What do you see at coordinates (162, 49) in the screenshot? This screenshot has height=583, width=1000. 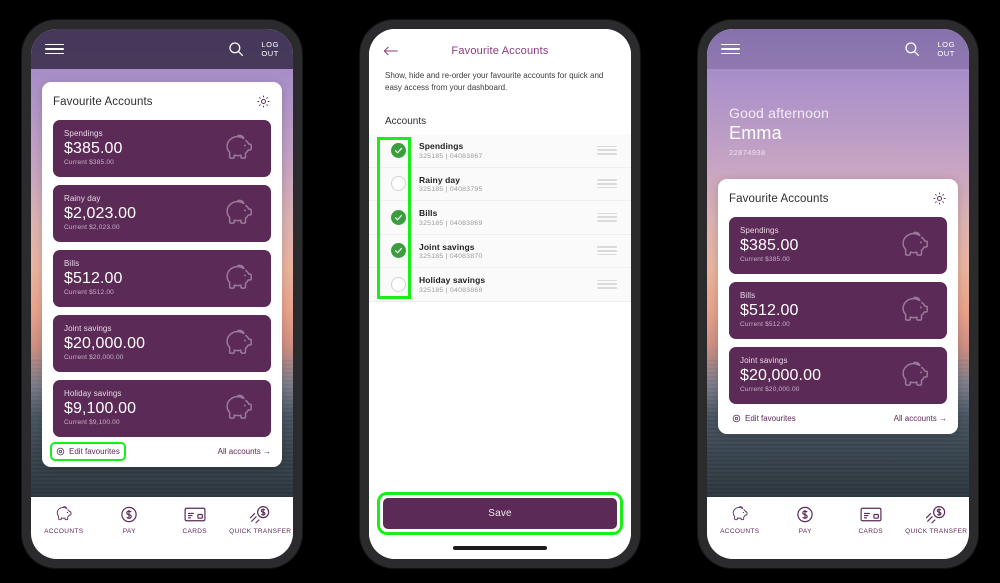 I see `phone-1-app-bar: LOG OUT` at bounding box center [162, 49].